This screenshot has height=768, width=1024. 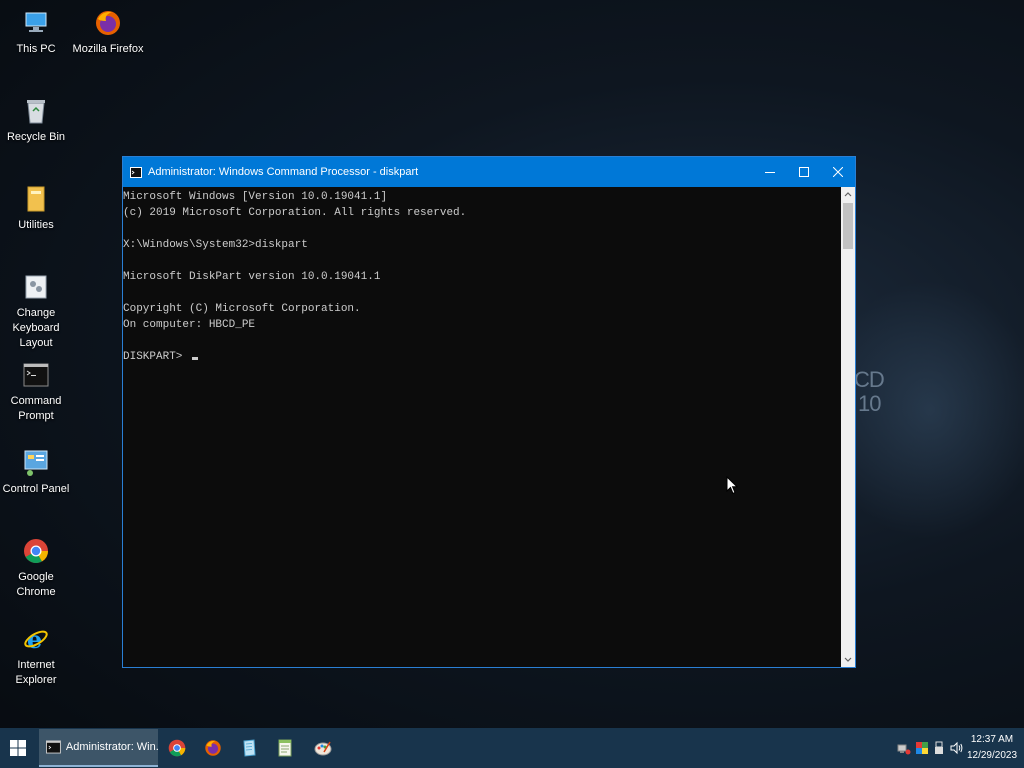 I want to click on tray-network, so click(x=904, y=748).